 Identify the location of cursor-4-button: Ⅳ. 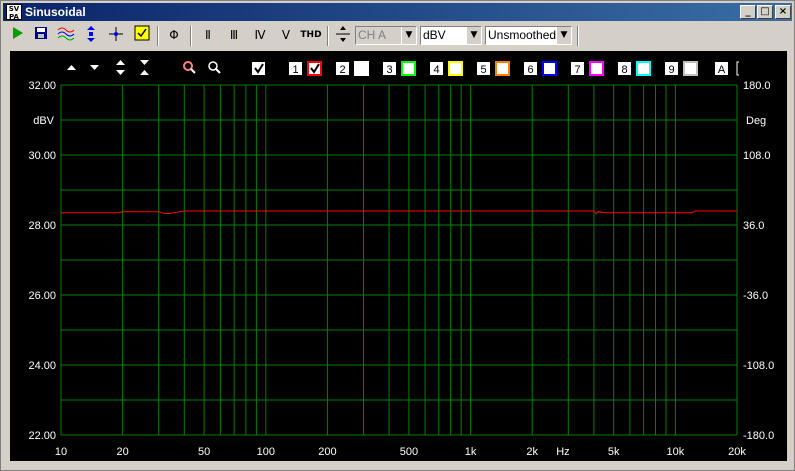
(260, 35).